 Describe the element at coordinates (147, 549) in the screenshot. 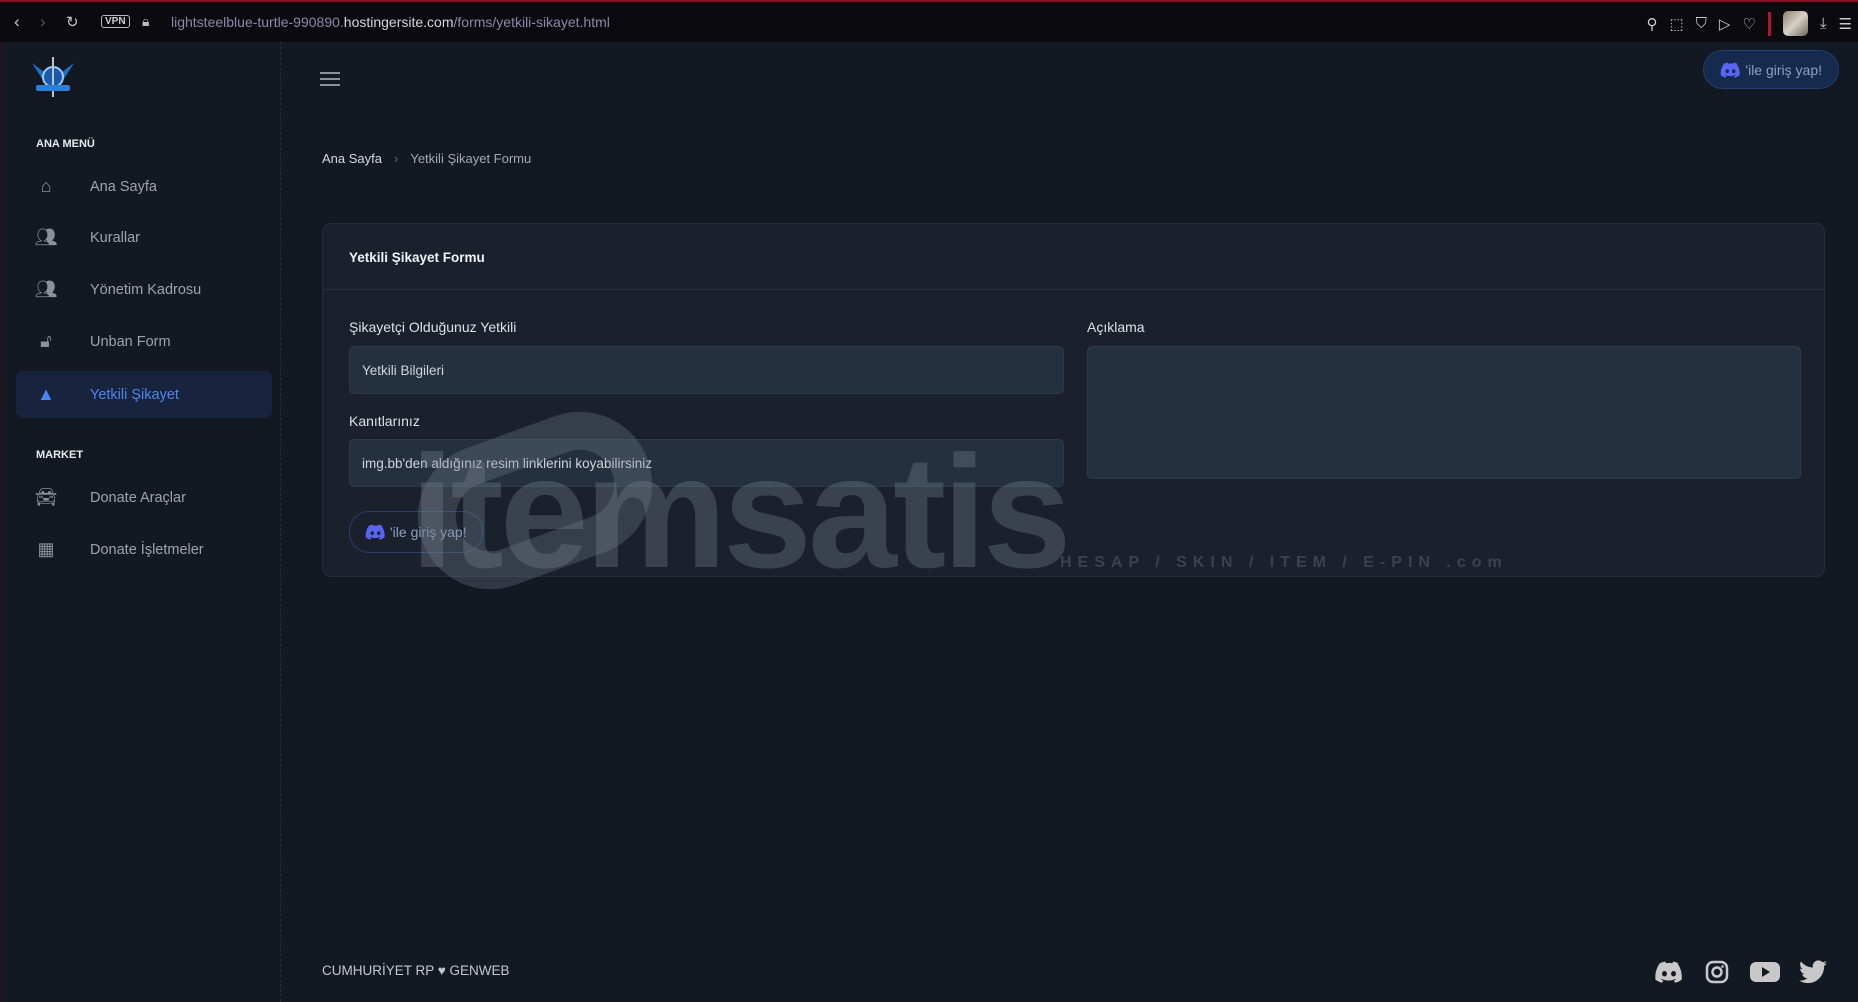

I see `sidebar-item-label: Donate İşletmeler` at that location.